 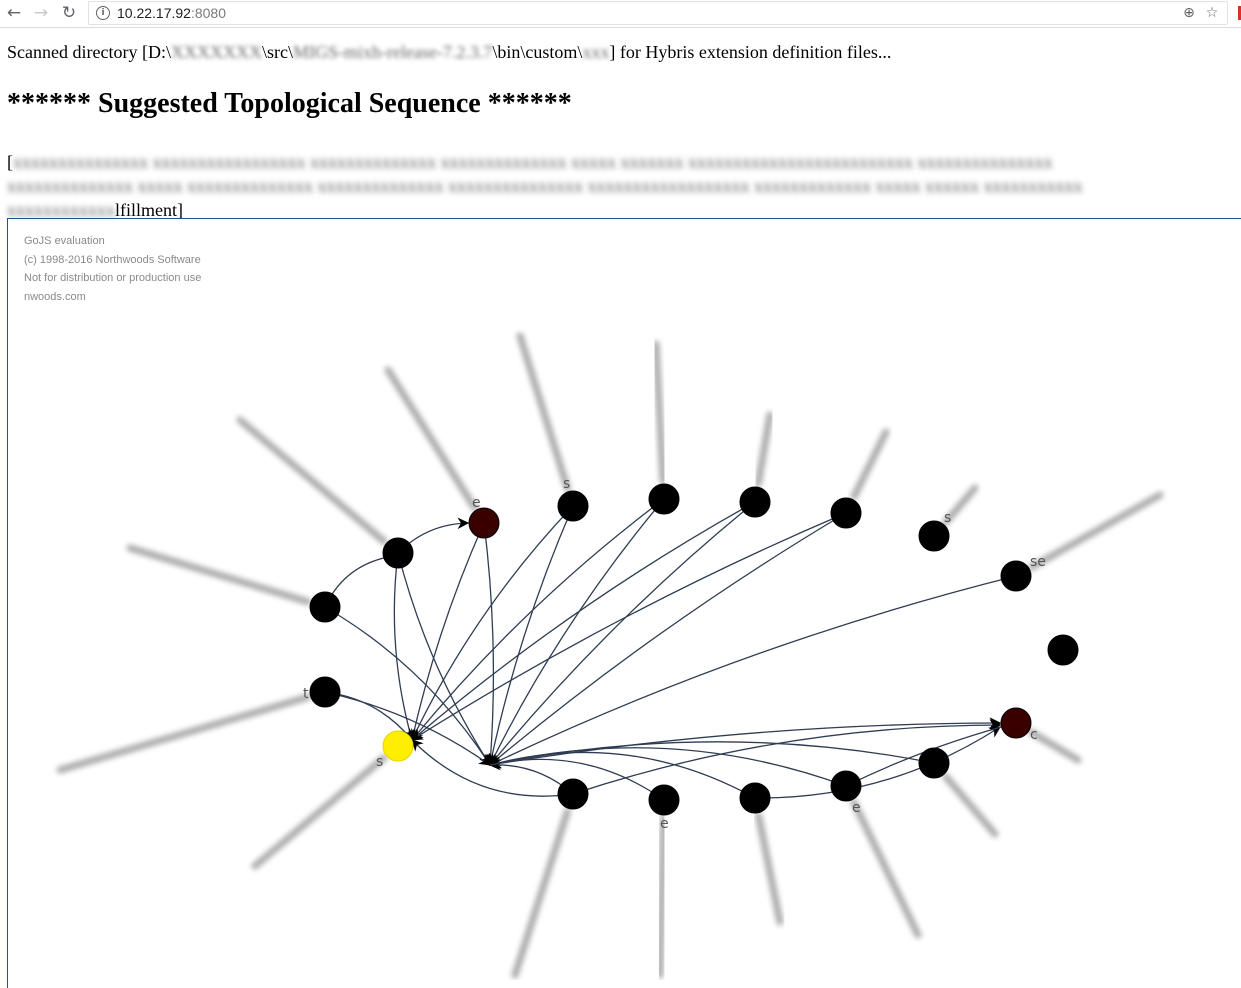 I want to click on node-label-hint: se, so click(x=1038, y=562).